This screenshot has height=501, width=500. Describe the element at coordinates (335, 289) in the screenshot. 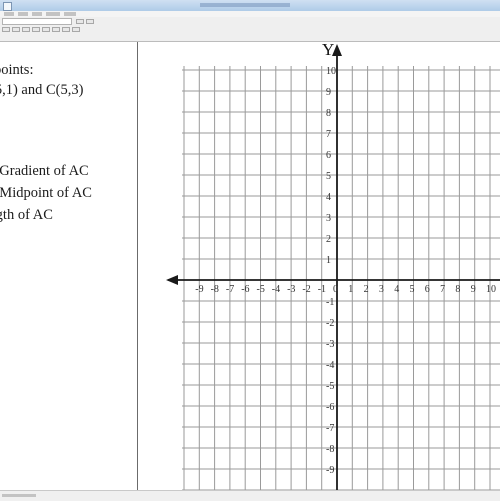

I see `x-tick-label: 0` at that location.